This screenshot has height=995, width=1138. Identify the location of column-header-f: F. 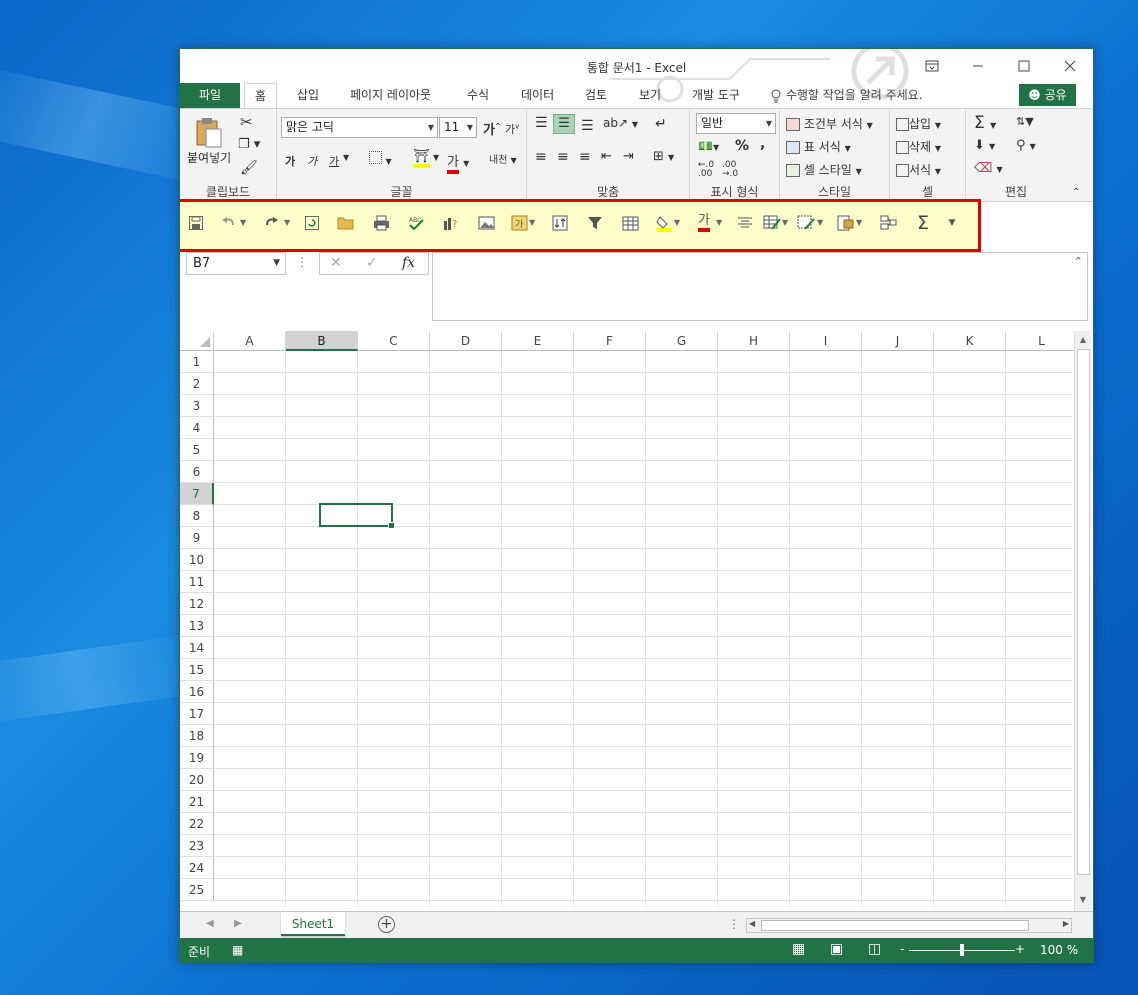
(610, 341).